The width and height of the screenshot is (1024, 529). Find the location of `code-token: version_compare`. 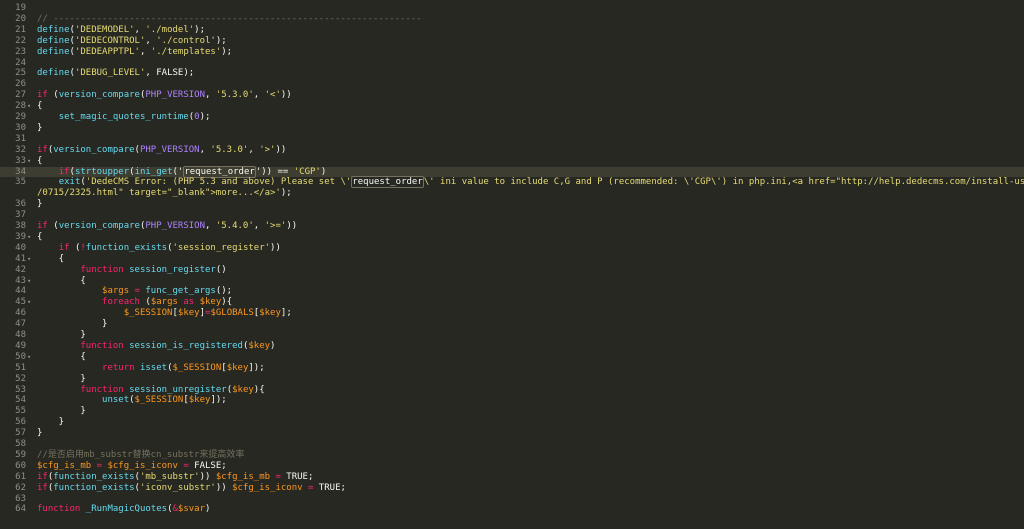

code-token: version_compare is located at coordinates (99, 226).